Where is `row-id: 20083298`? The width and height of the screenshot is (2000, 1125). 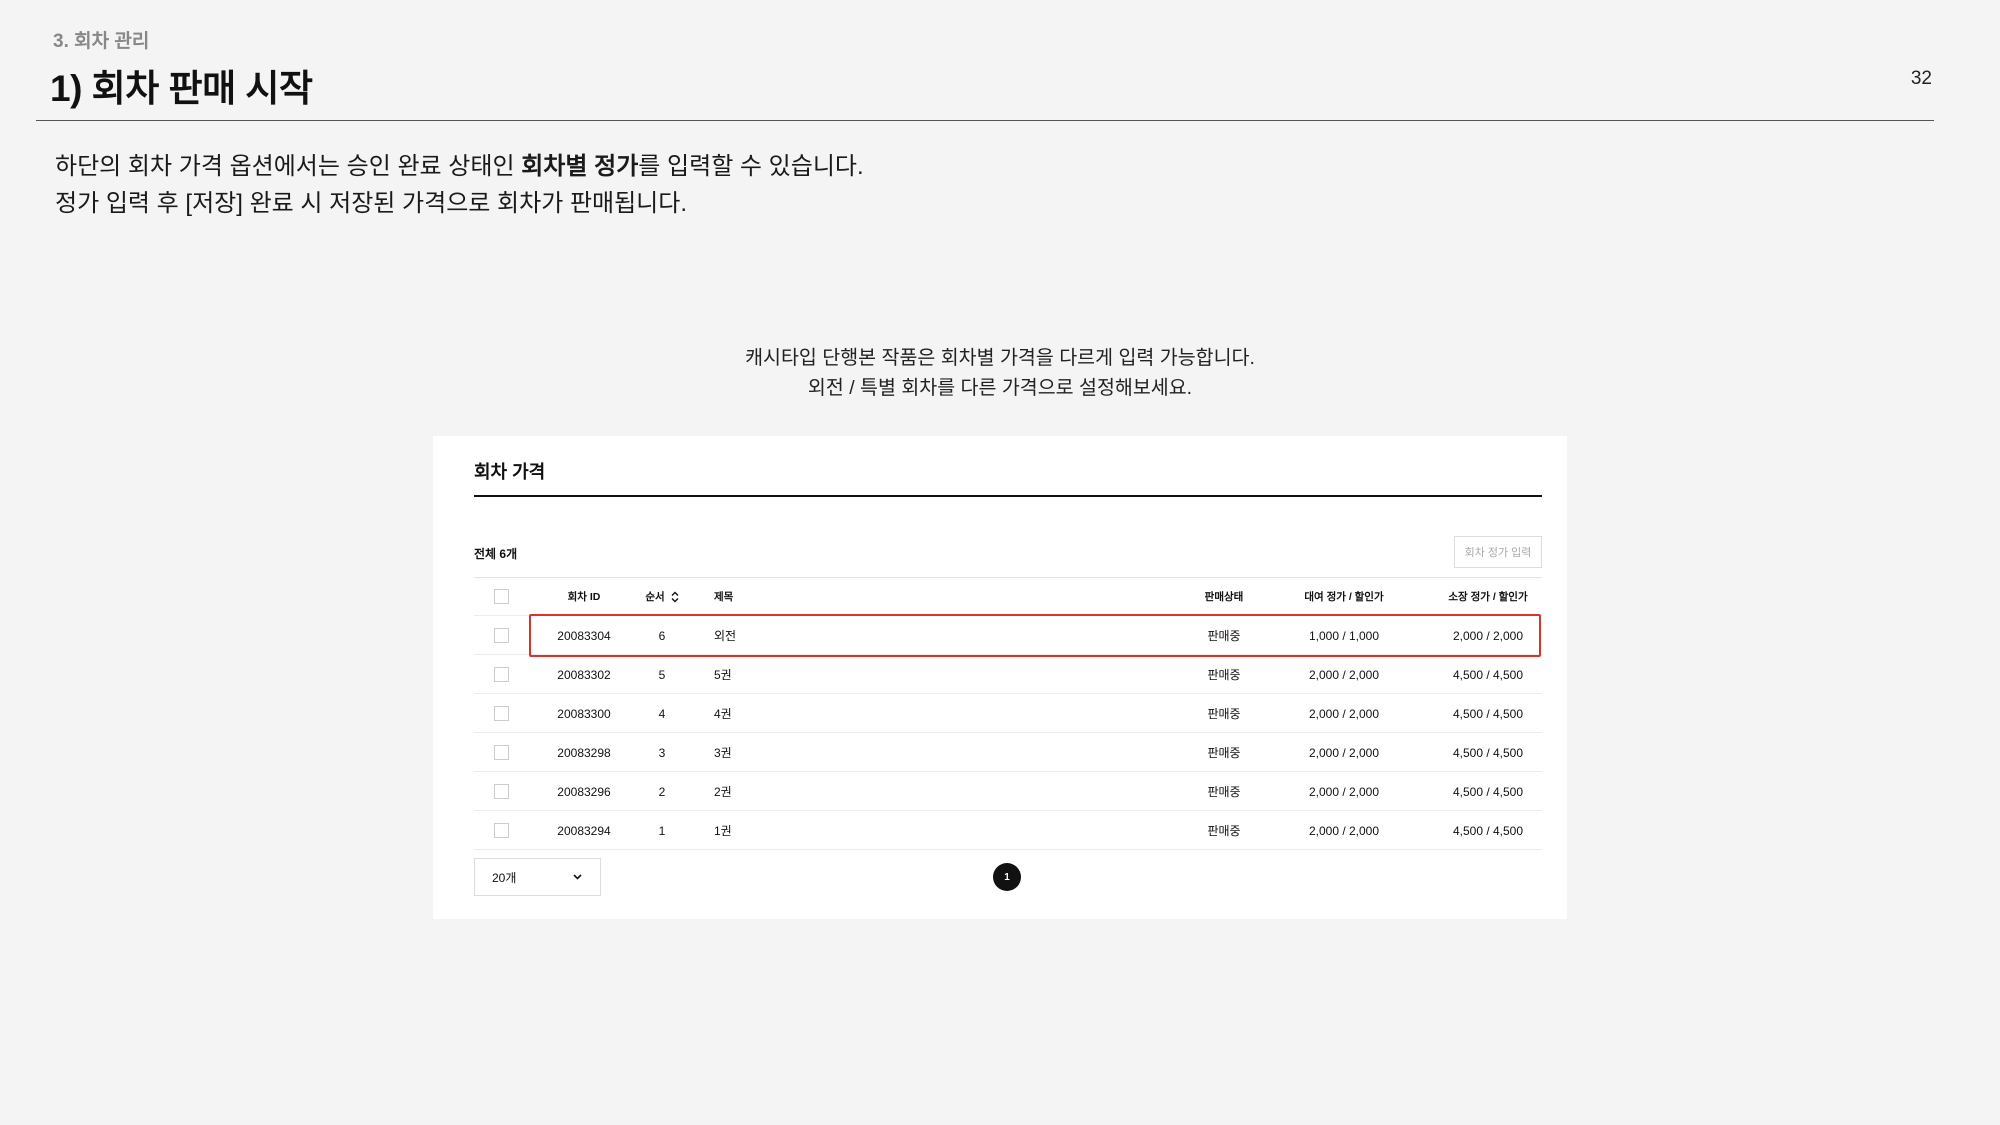
row-id: 20083298 is located at coordinates (584, 752).